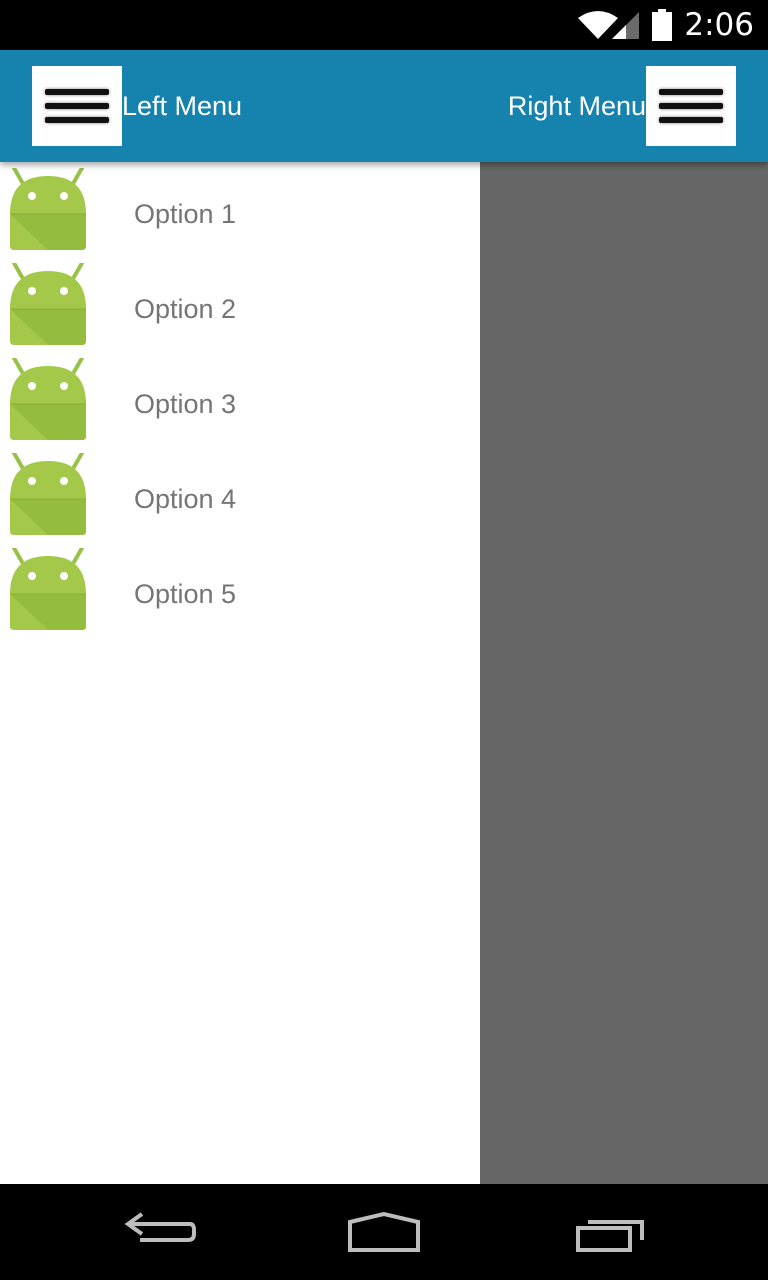  I want to click on drawer-item-option-4: Option 4, so click(240, 494).